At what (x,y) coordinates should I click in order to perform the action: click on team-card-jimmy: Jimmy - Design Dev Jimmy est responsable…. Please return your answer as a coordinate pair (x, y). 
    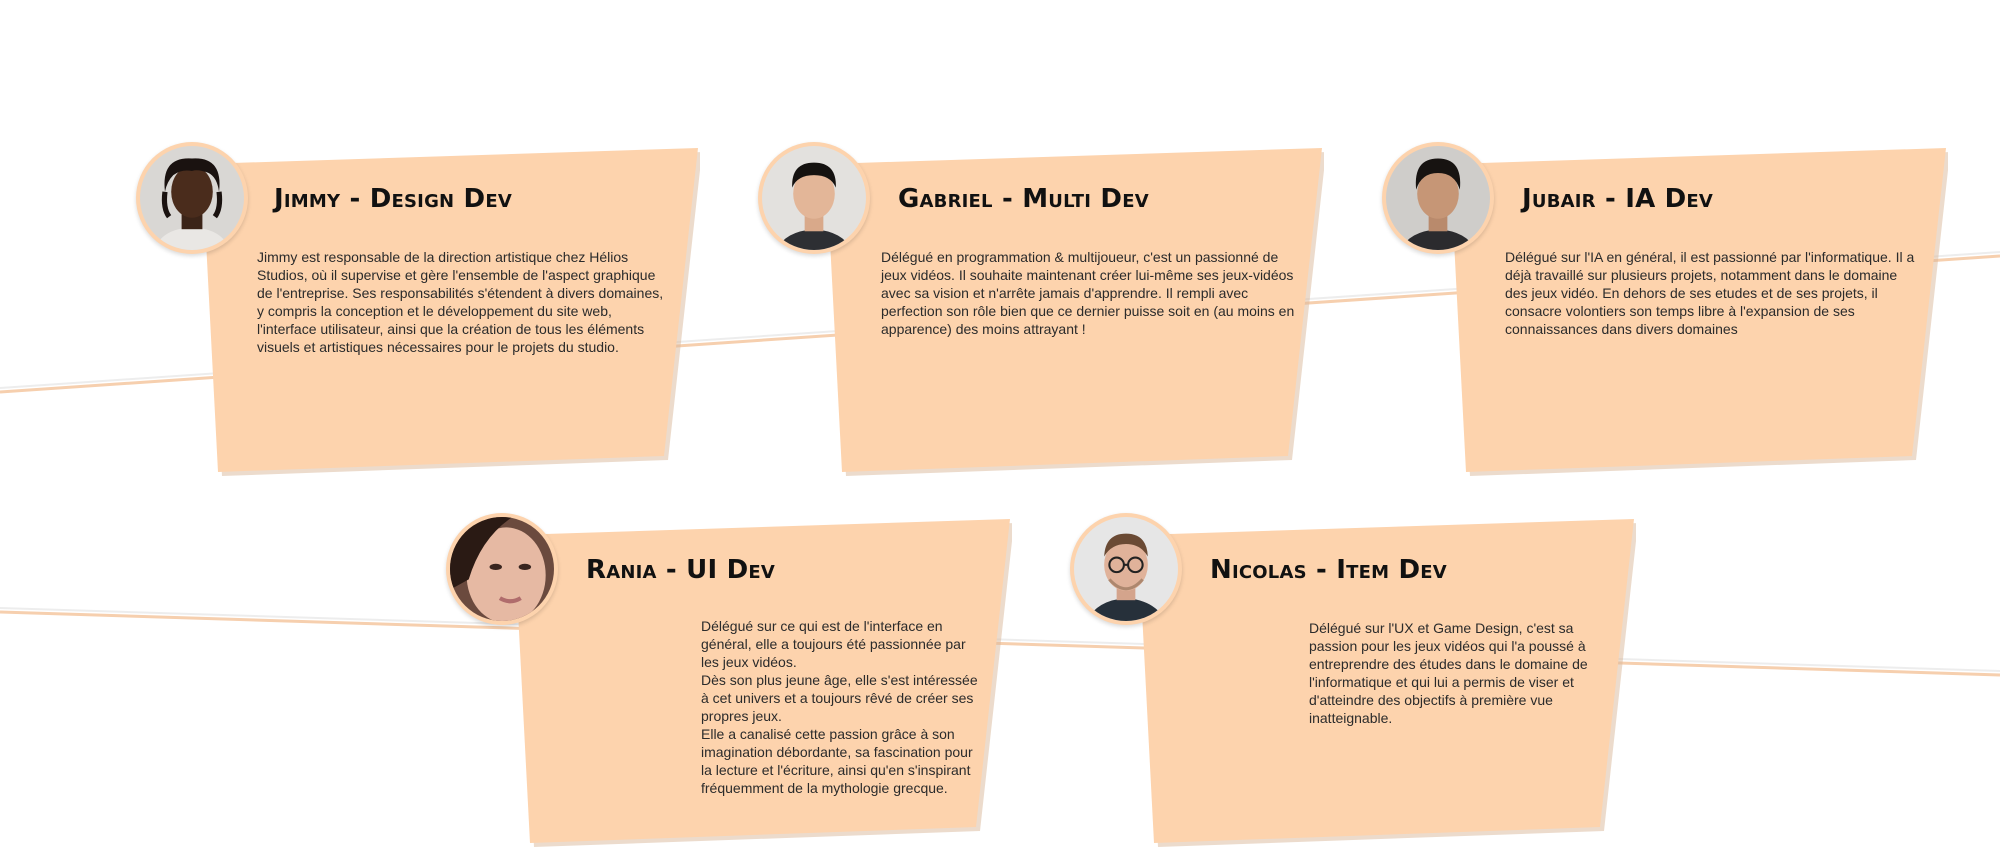
    Looking at the image, I should click on (418, 310).